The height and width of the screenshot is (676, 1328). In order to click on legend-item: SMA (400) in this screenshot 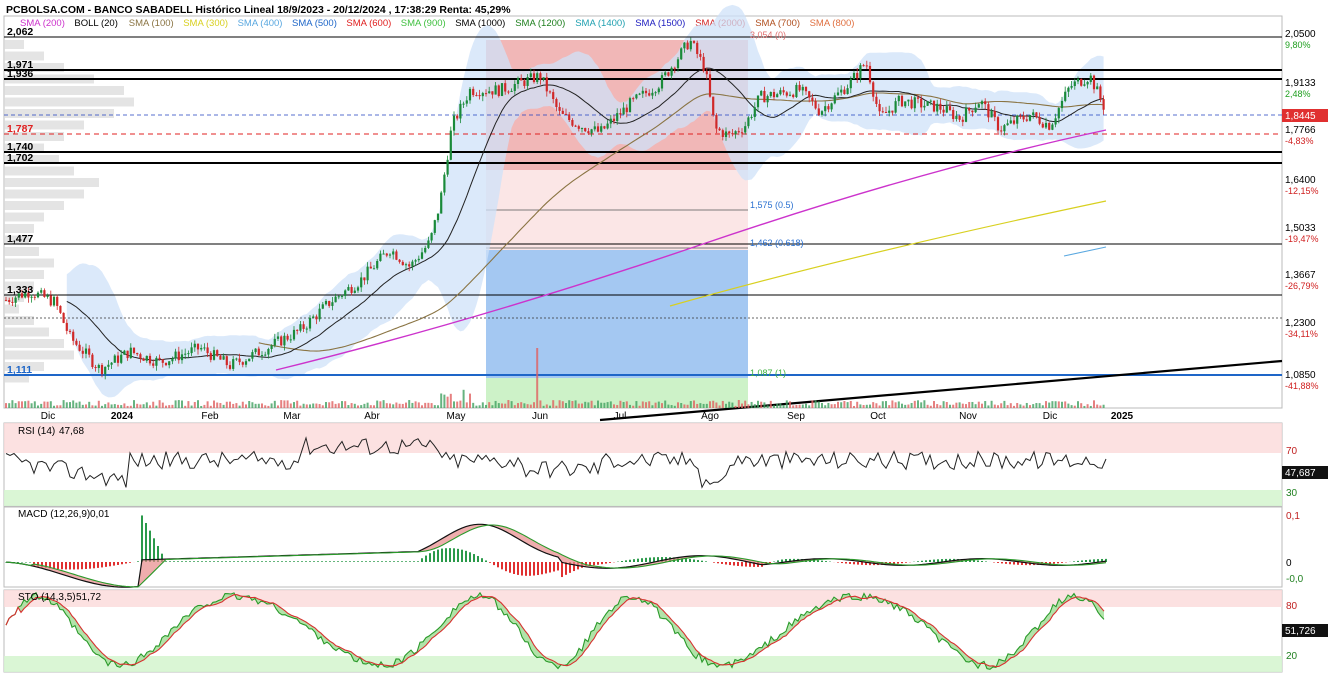, I will do `click(260, 23)`.